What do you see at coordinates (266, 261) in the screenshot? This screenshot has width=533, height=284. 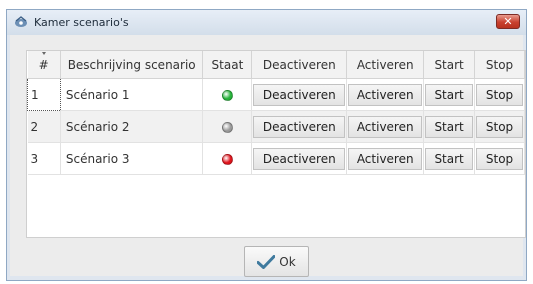 I see `checkmark-icon` at bounding box center [266, 261].